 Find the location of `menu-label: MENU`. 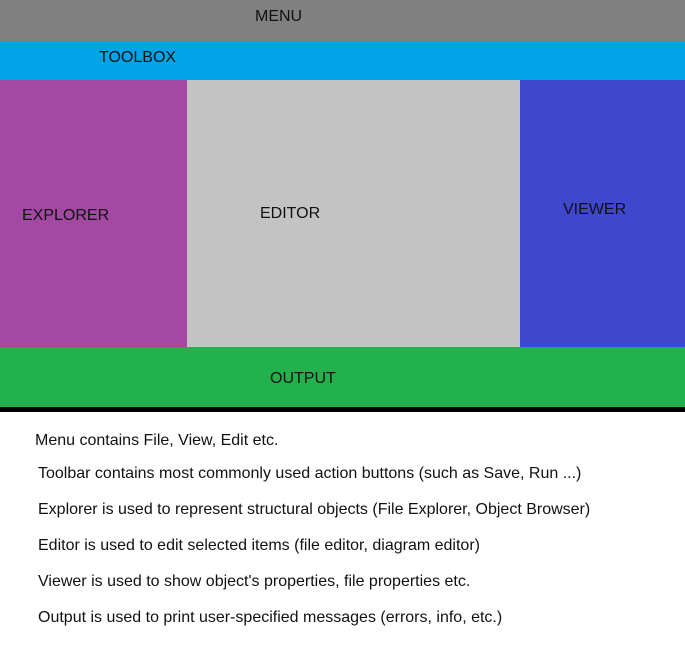

menu-label: MENU is located at coordinates (279, 16).